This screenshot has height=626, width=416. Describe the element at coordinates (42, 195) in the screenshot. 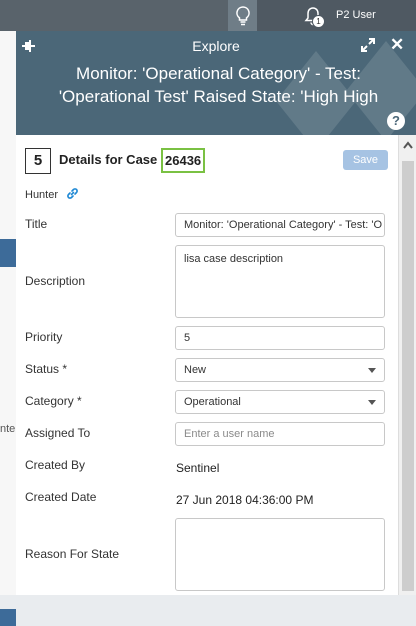

I see `hunter-label: Hunter` at that location.